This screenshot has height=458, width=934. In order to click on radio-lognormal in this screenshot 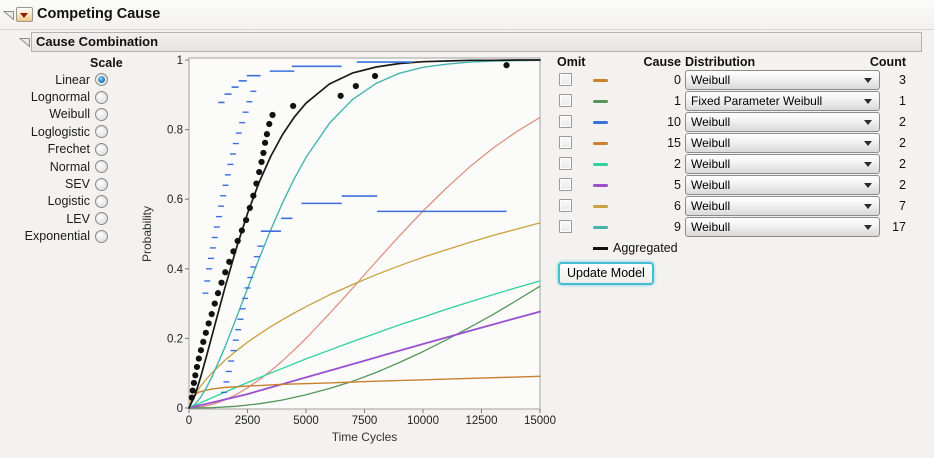, I will do `click(101, 97)`.